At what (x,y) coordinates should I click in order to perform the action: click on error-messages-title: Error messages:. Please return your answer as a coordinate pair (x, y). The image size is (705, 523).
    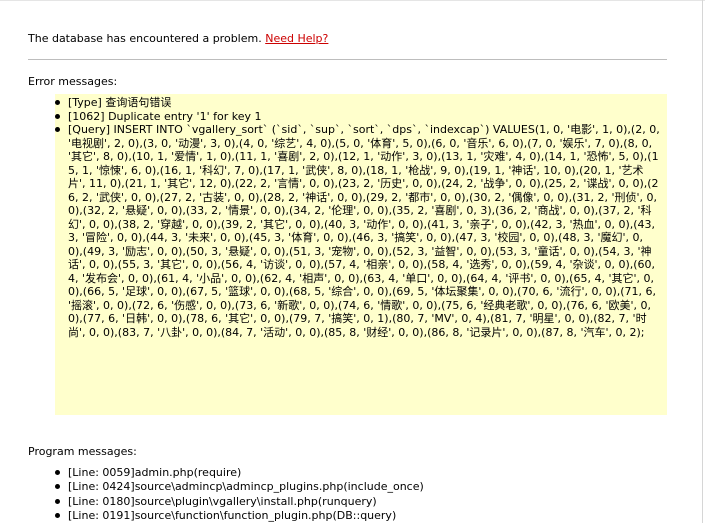
    Looking at the image, I should click on (73, 81).